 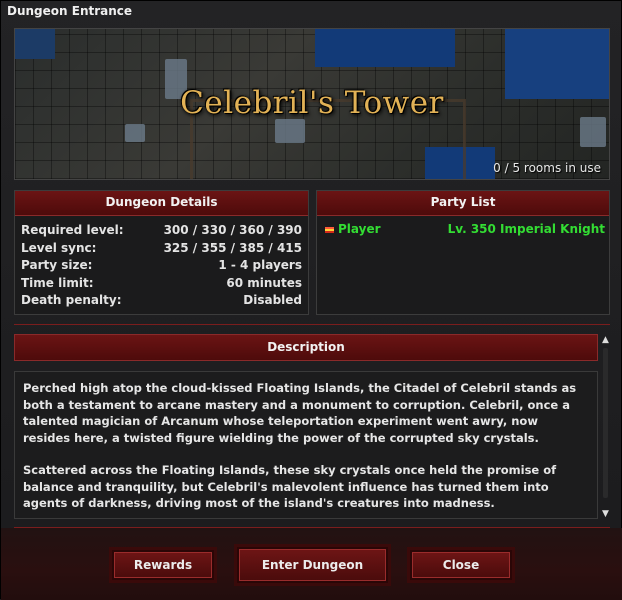 I want to click on dungeon-details-header: Dungeon Details, so click(x=161, y=203).